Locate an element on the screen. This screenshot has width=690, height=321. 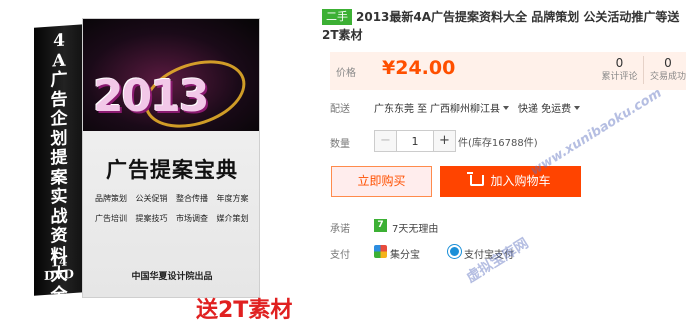
add-to-cart-button: 加入购物车 is located at coordinates (510, 181).